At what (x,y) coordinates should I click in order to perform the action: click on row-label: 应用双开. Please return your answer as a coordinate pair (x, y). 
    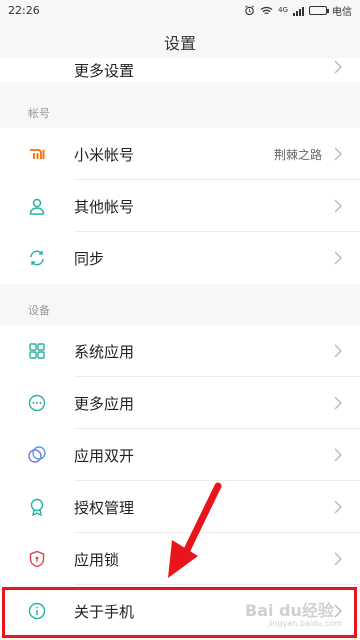
    Looking at the image, I should click on (104, 455).